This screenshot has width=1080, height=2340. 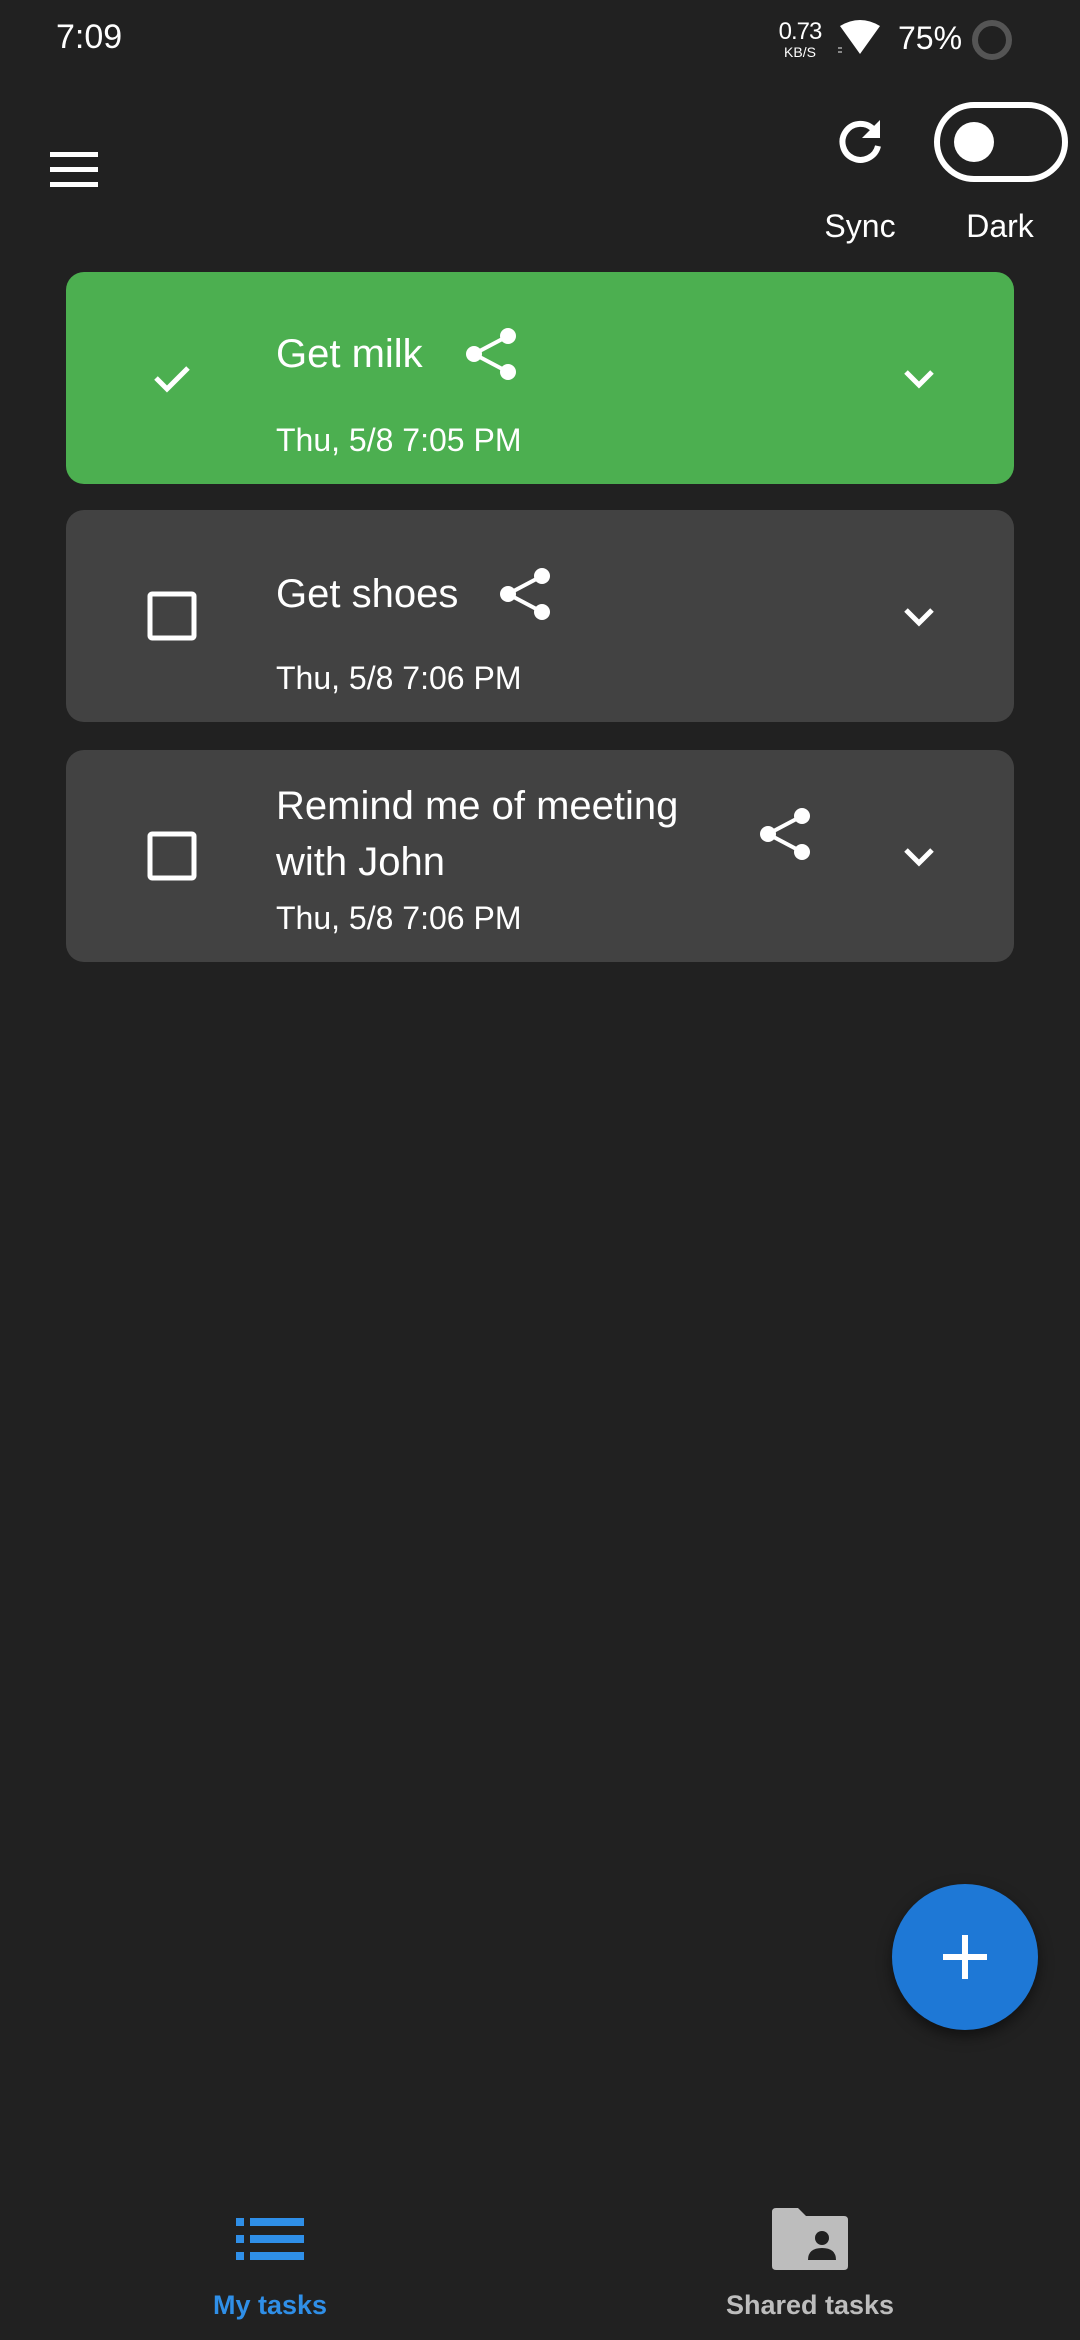 I want to click on add-task-button, so click(x=965, y=1957).